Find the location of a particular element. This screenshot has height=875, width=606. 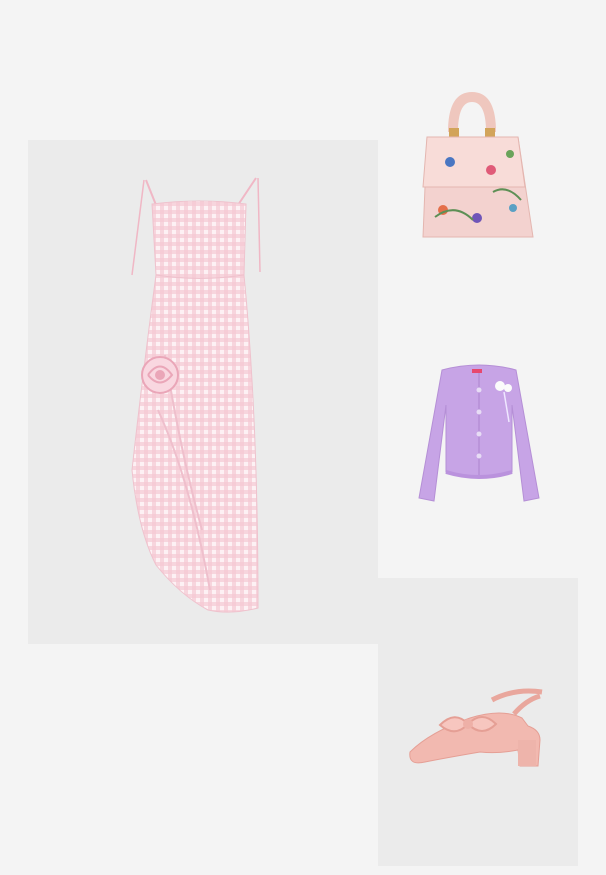

bow-block-heel is located at coordinates (480, 725).